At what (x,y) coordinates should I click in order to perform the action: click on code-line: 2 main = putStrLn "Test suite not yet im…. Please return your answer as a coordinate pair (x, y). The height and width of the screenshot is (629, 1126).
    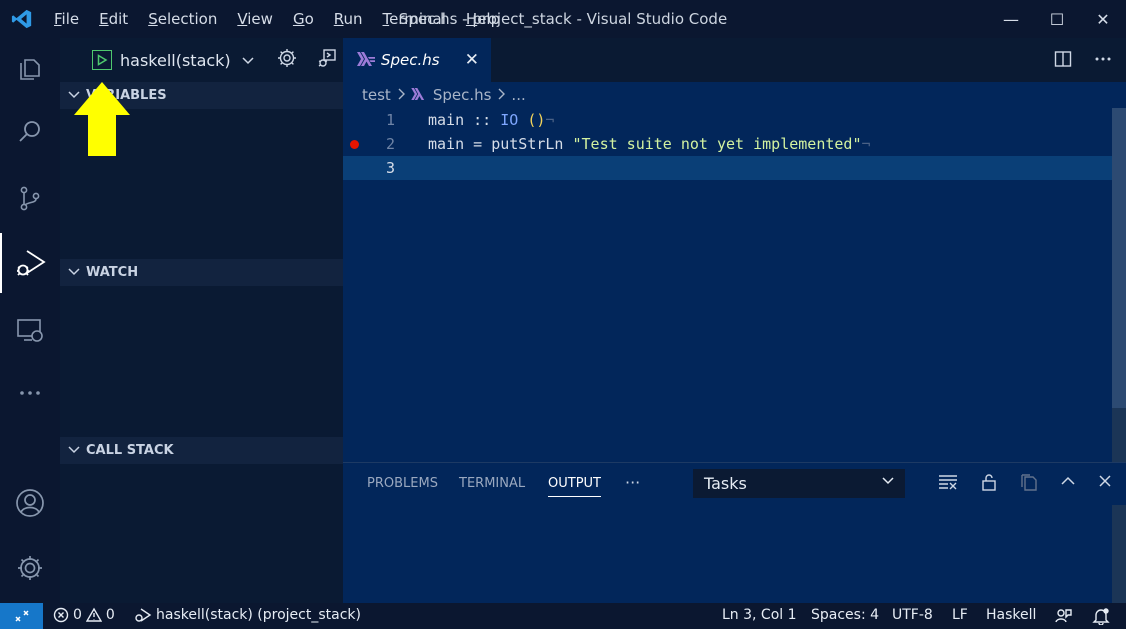
    Looking at the image, I should click on (734, 144).